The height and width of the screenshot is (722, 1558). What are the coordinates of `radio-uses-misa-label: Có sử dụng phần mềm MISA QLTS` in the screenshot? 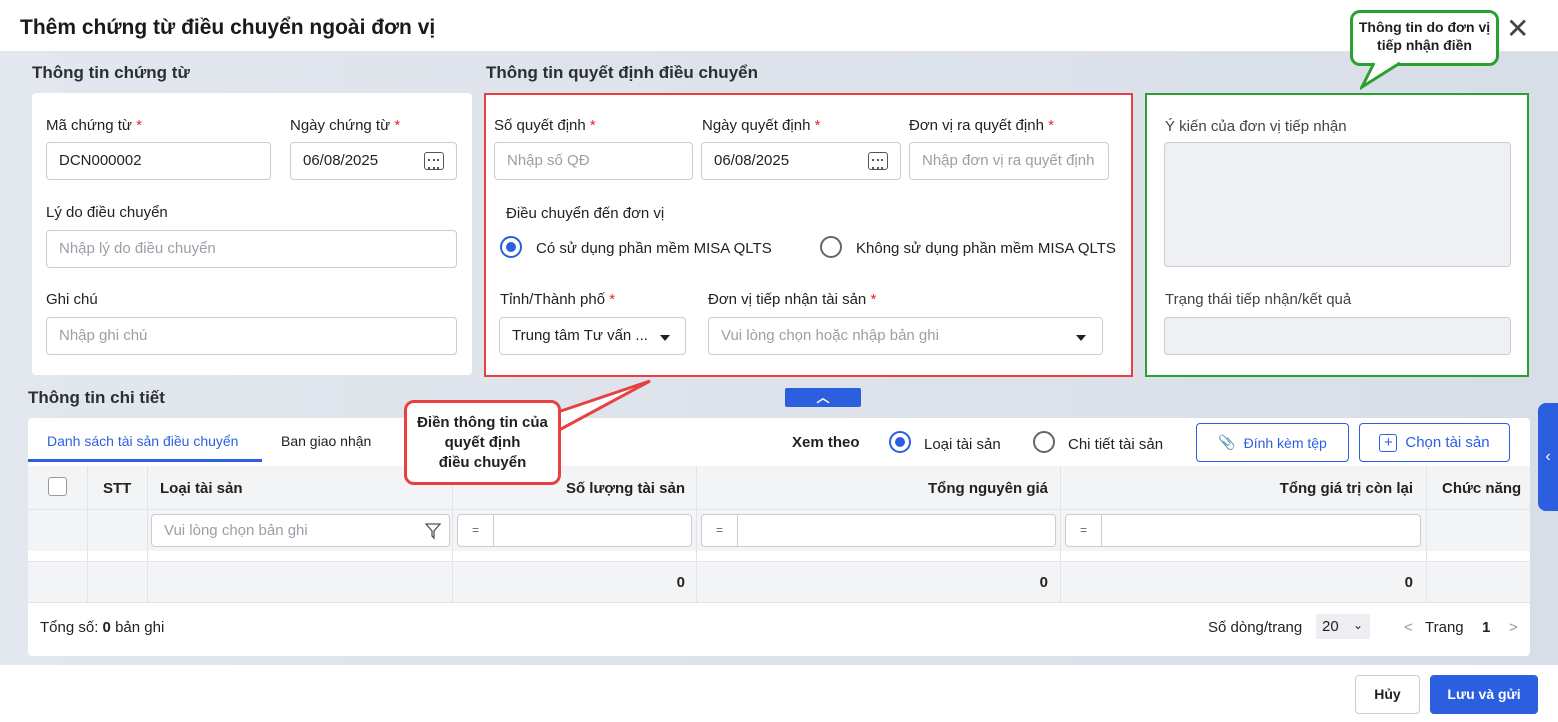 It's located at (654, 248).